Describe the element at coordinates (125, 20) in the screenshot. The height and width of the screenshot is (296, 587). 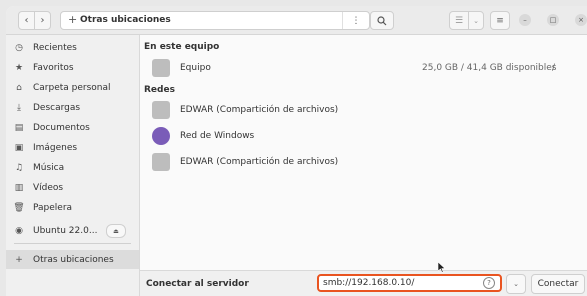
I see `path-label: Otras ubicaciones` at that location.